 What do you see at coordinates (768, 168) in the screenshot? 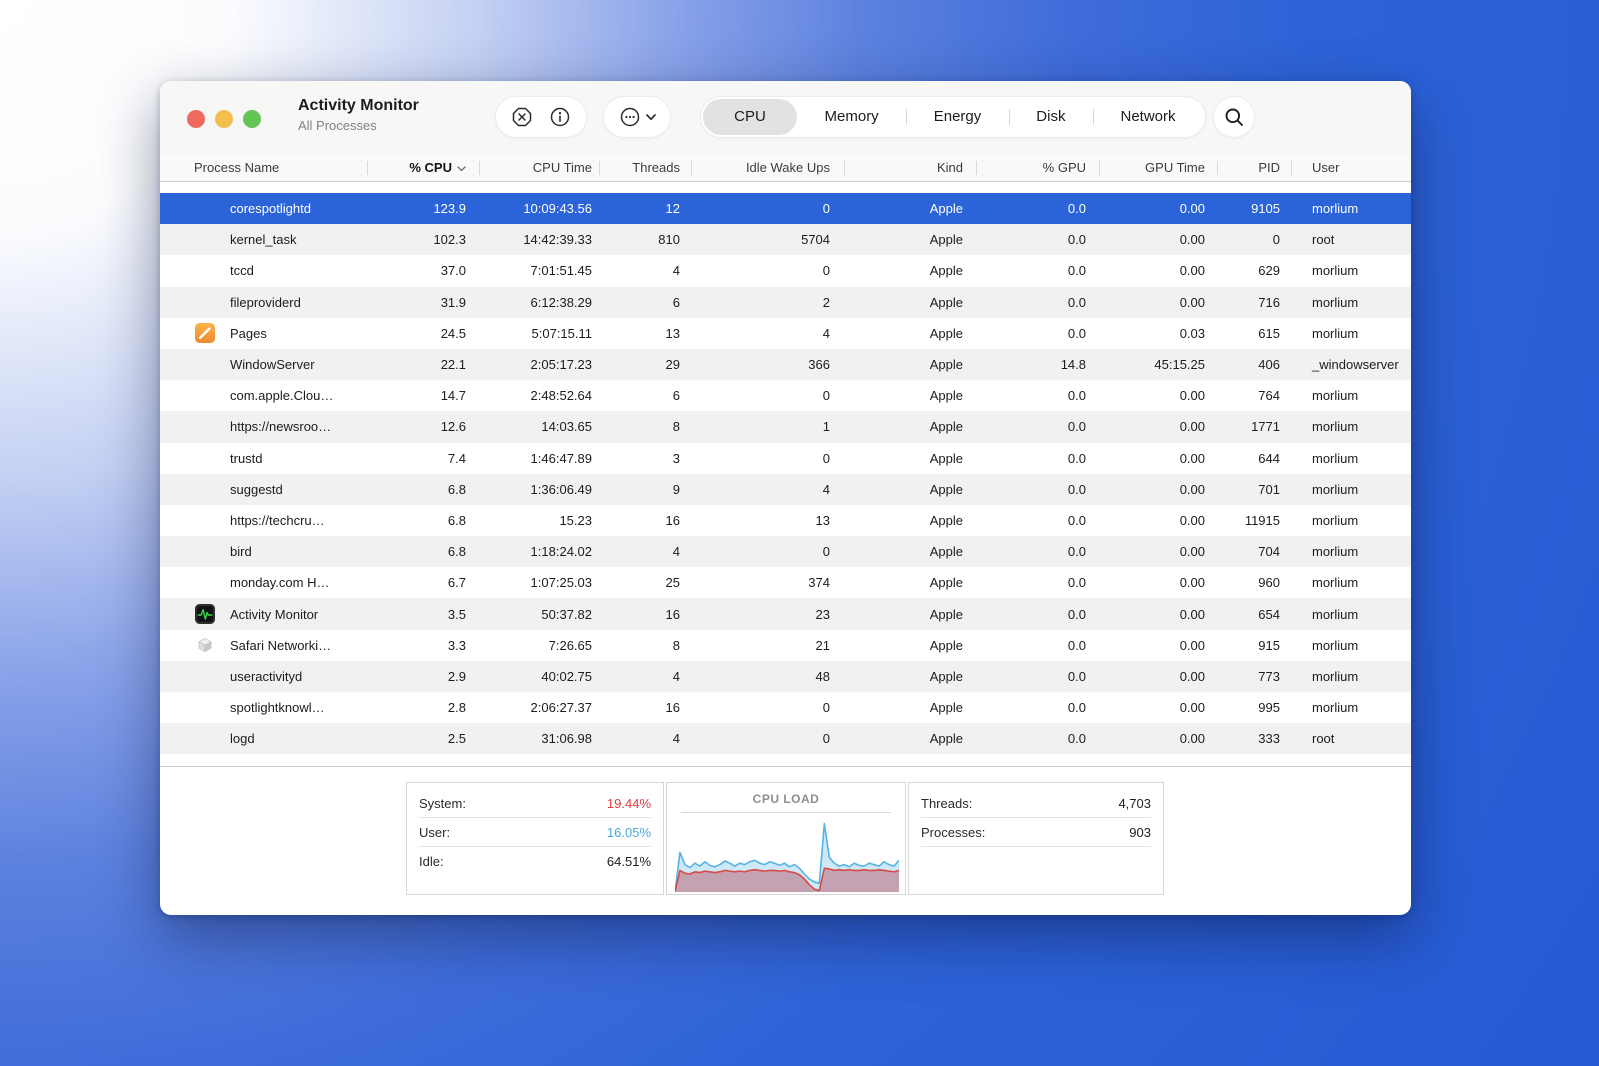
I see `column-header-idle_wake_ups: Idle Wake Ups` at bounding box center [768, 168].